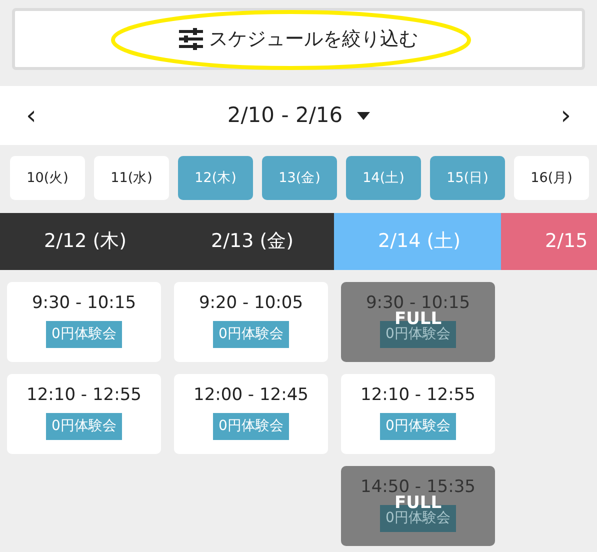 The height and width of the screenshot is (552, 597). Describe the element at coordinates (363, 116) in the screenshot. I see `caret-icon` at that location.